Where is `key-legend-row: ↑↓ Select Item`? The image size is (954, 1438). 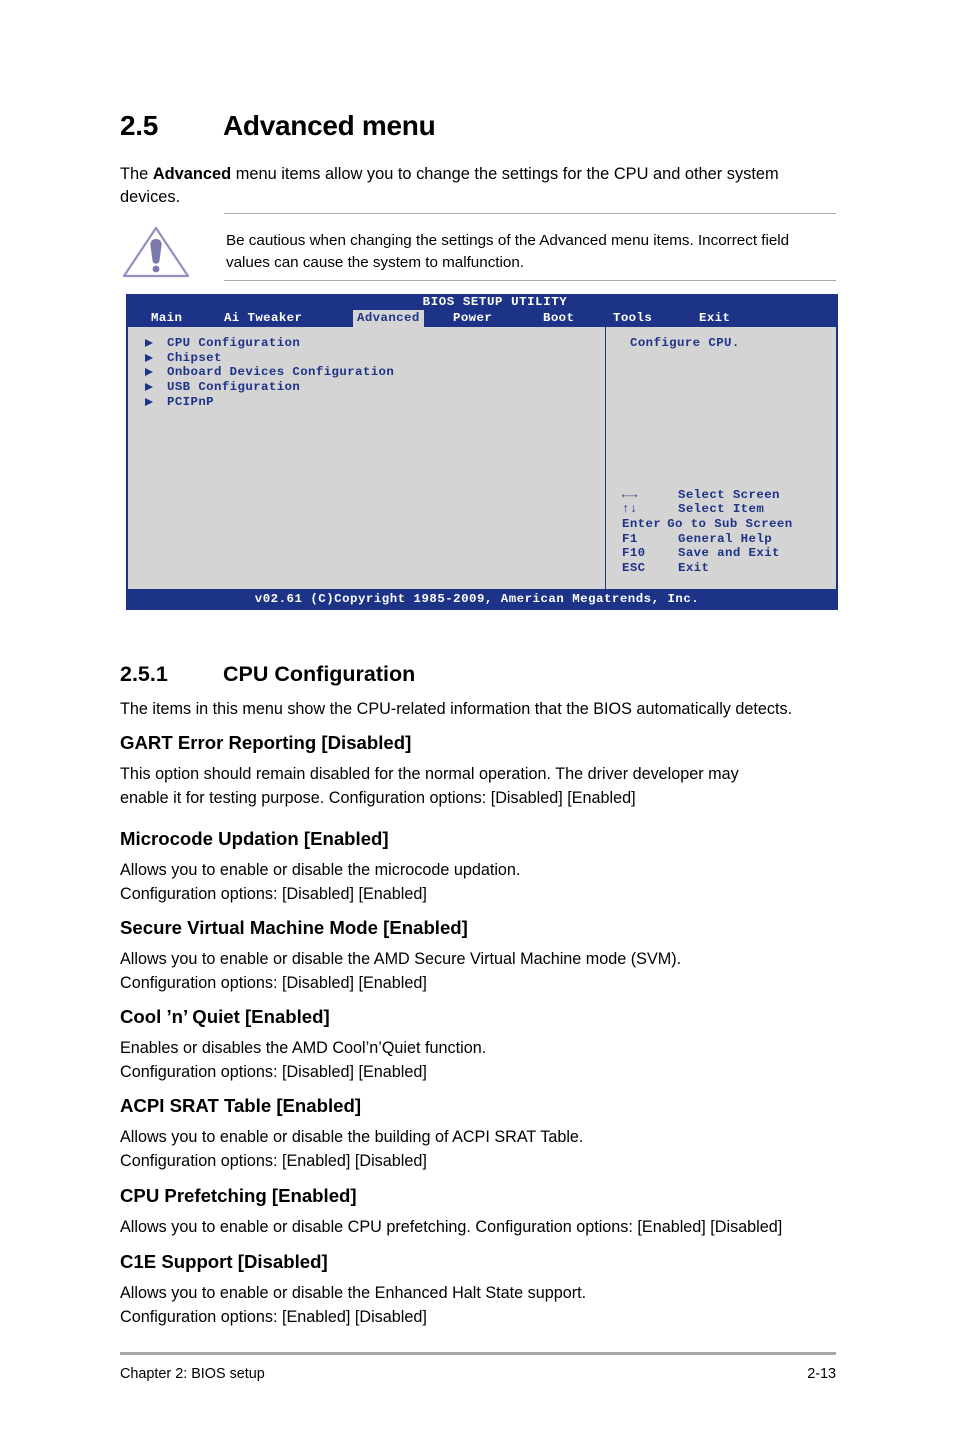 key-legend-row: ↑↓ Select Item is located at coordinates (726, 509).